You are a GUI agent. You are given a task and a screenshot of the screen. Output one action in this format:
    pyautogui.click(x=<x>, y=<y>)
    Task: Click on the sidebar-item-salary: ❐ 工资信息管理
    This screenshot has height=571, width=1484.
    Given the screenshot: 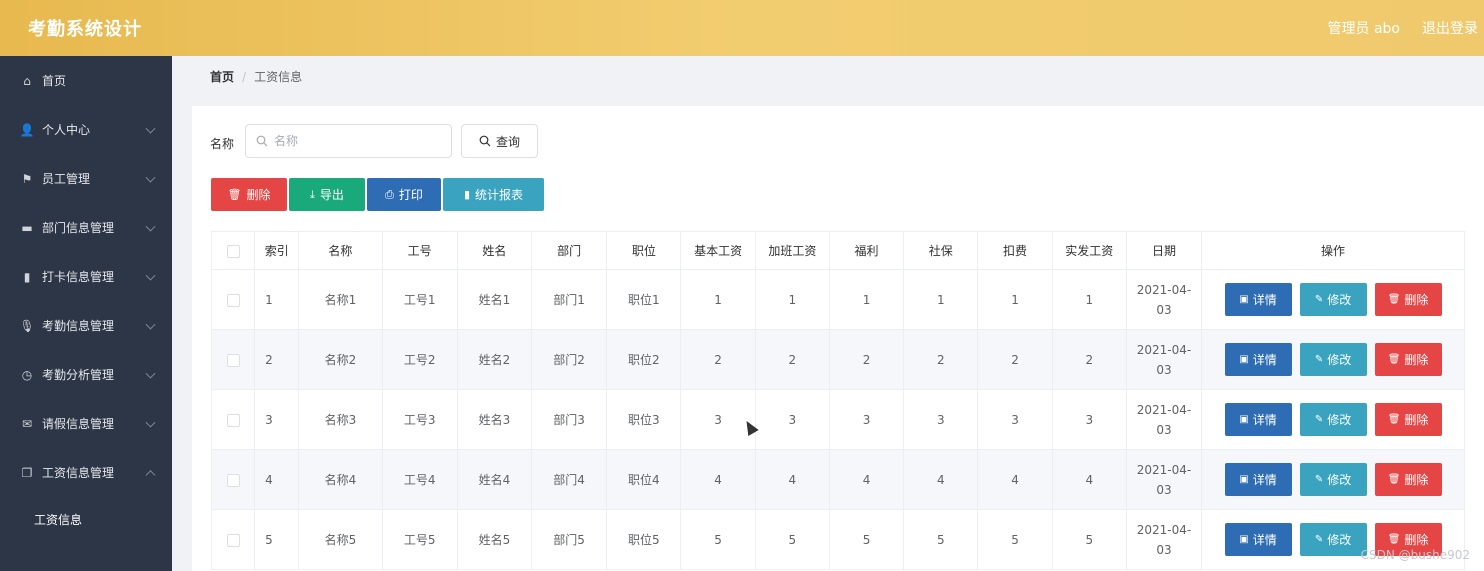 What is the action you would take?
    pyautogui.click(x=86, y=472)
    